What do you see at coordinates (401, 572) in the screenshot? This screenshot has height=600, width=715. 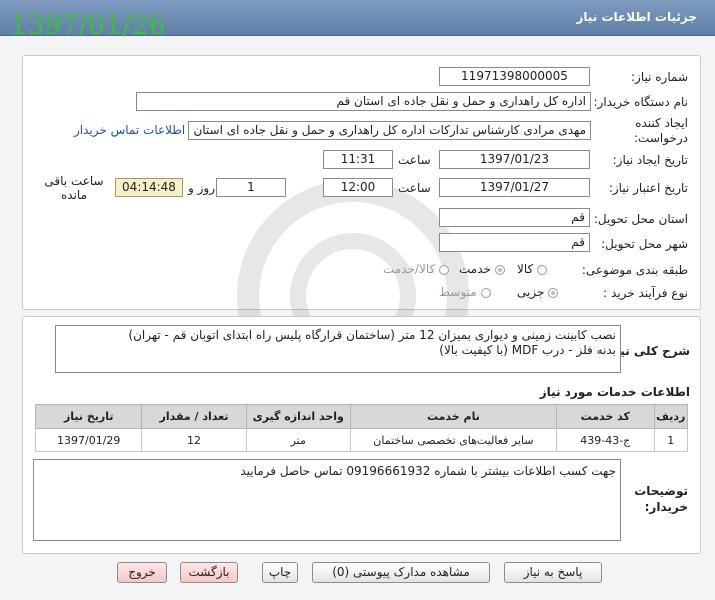 I see `view-attachments-button: مشاهده مدارک پیوستی (0)` at bounding box center [401, 572].